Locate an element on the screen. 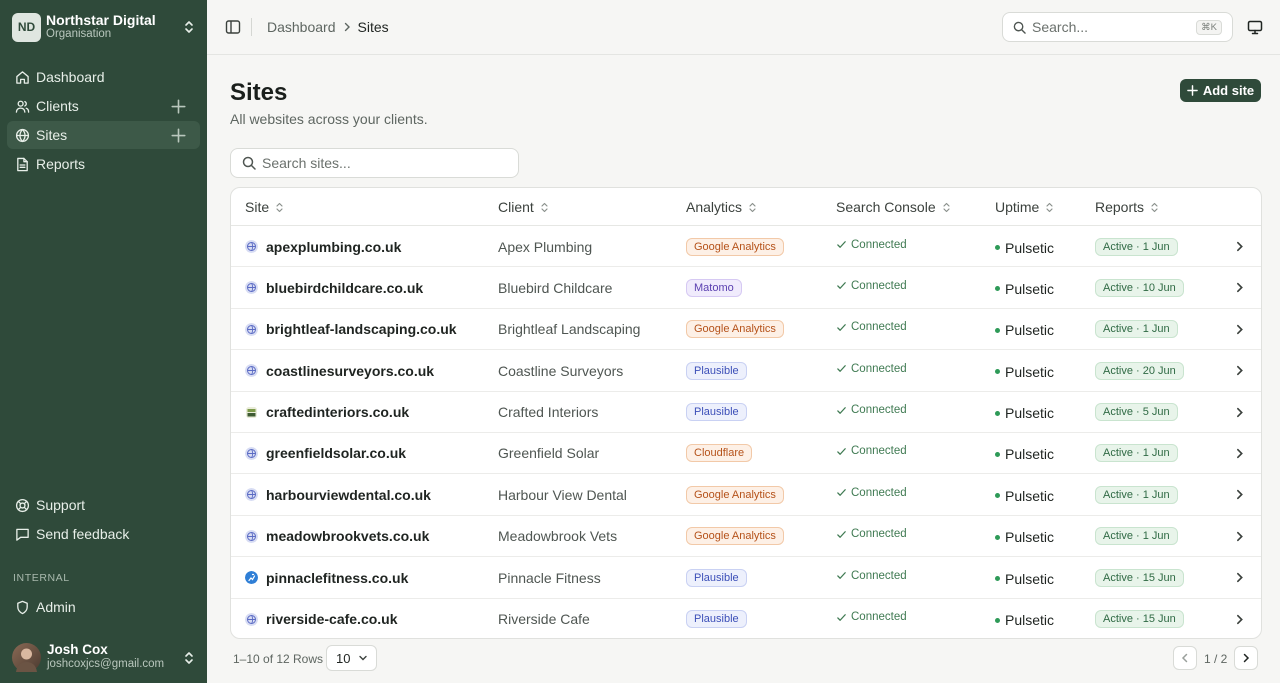 The height and width of the screenshot is (683, 1280). user-menu: Josh Cox joshcoxjcs@gmail.com is located at coordinates (105, 657).